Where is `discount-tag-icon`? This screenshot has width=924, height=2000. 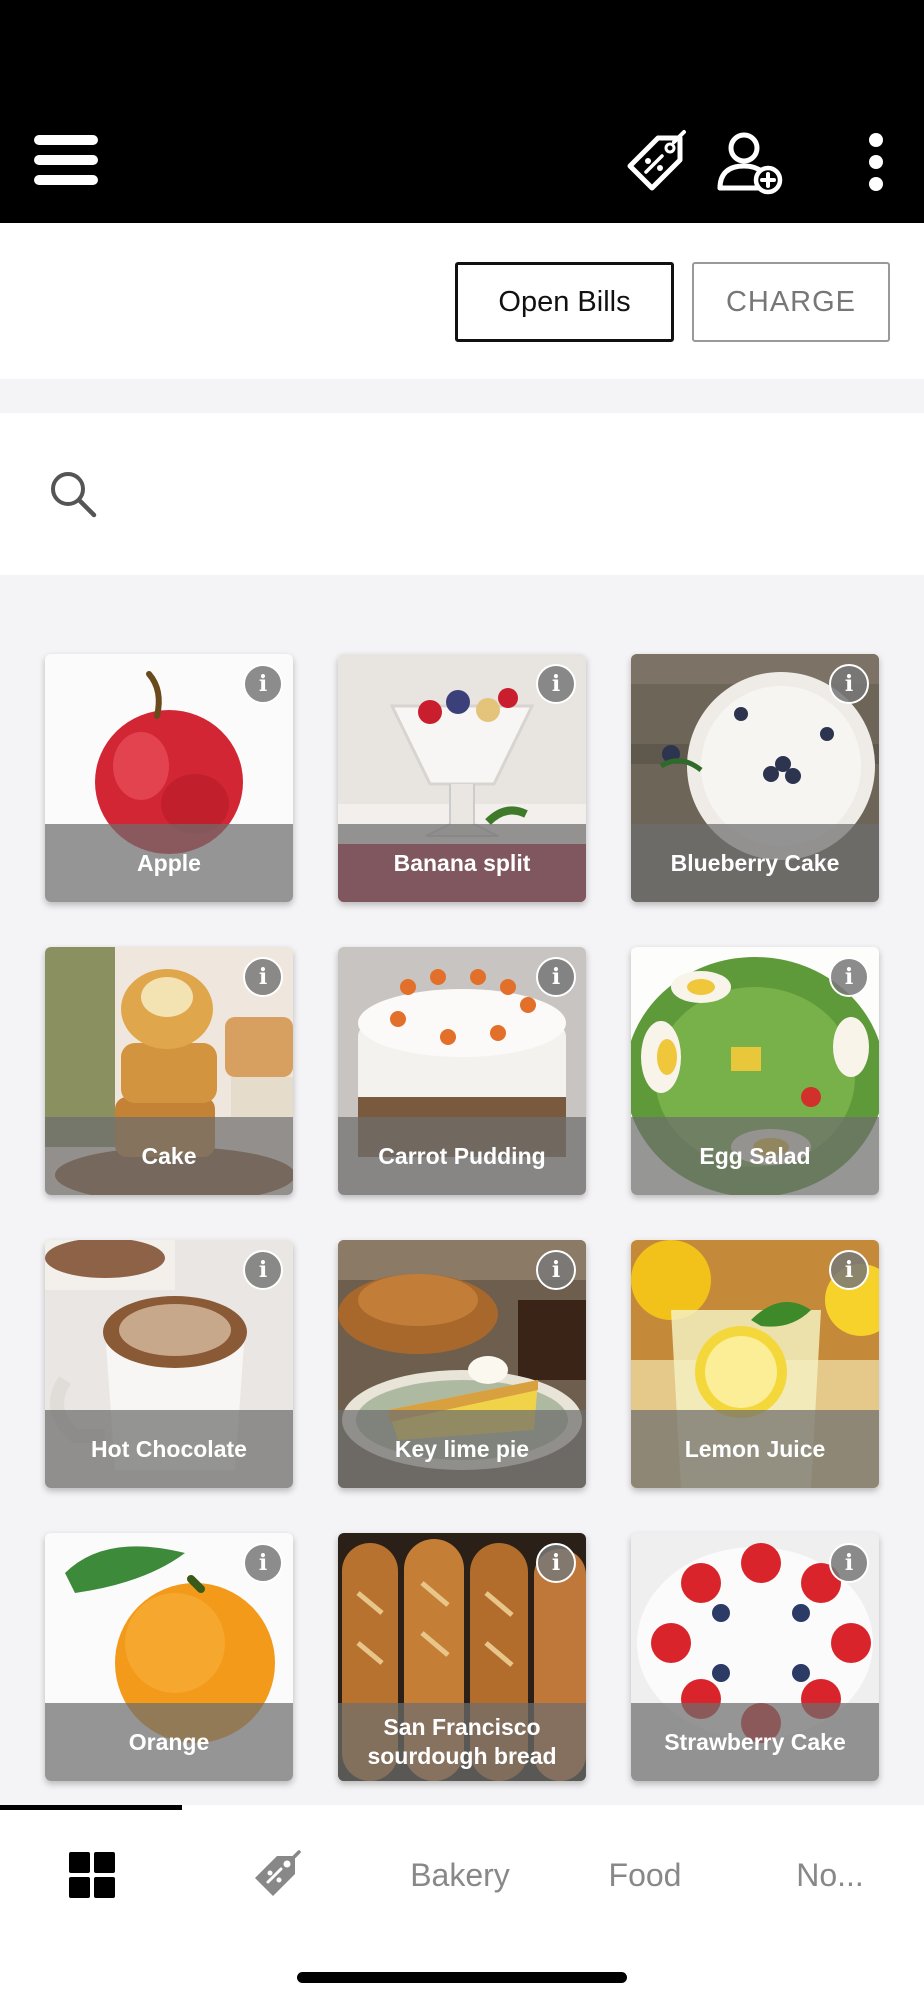
discount-tag-icon is located at coordinates (278, 1873).